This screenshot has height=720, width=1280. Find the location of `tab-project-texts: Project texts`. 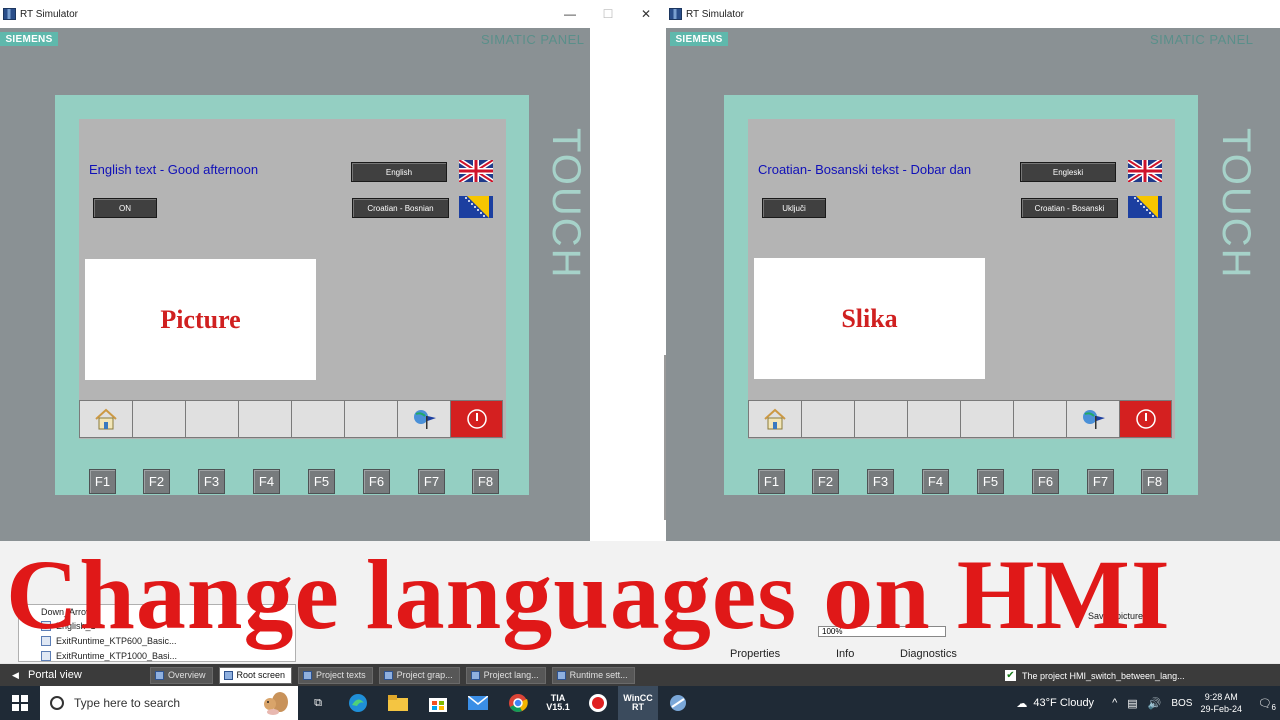

tab-project-texts: Project texts is located at coordinates (335, 675).